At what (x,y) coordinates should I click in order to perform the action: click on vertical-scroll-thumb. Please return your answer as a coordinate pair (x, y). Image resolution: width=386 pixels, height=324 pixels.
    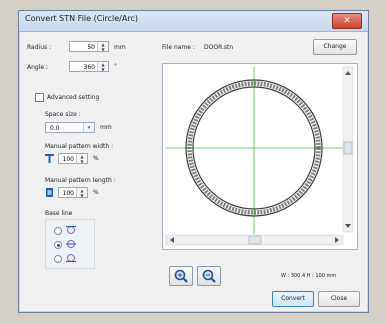
    Looking at the image, I should click on (348, 148).